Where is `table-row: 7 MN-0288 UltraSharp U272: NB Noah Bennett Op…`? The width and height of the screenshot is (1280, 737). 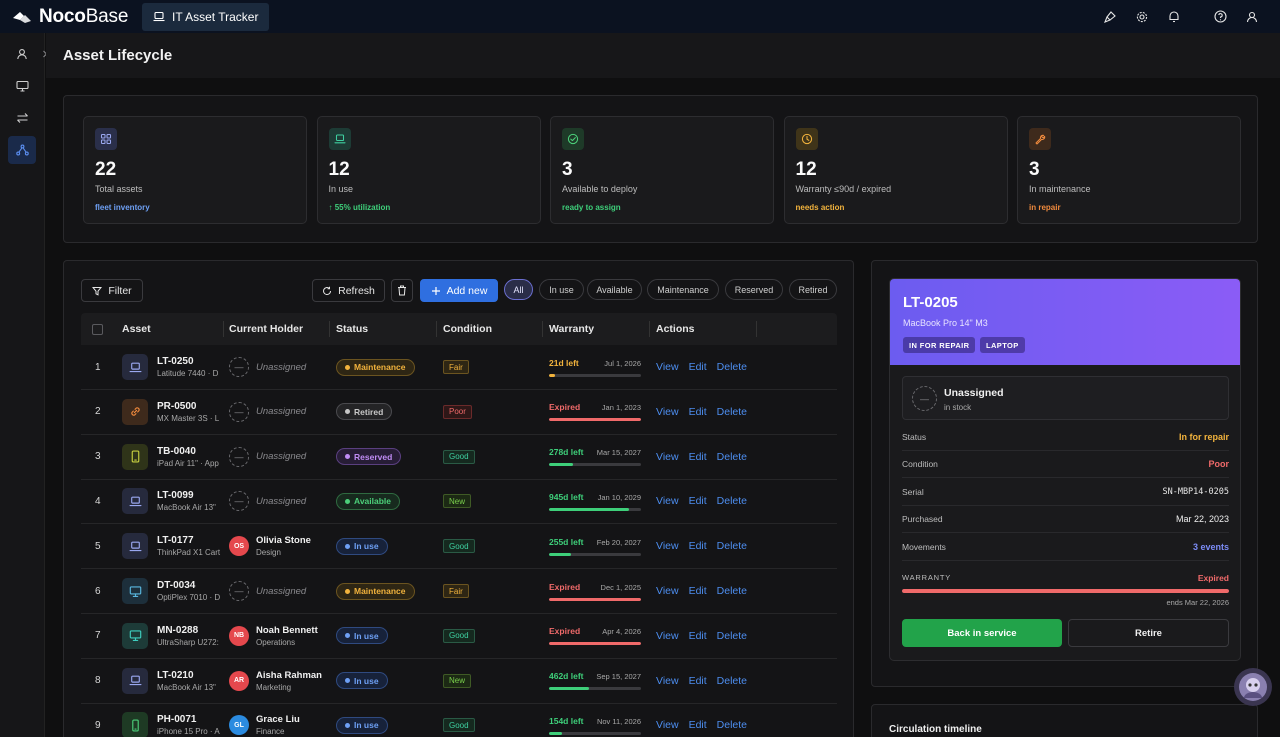
table-row: 7 MN-0288 UltraSharp U272: NB Noah Bennett Op… is located at coordinates (459, 636).